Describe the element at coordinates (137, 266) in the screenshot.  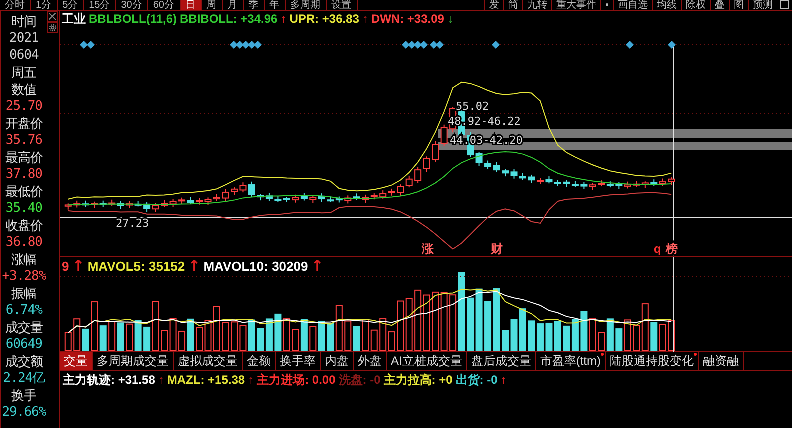
I see `legend-text: MAVOL5: 35152` at that location.